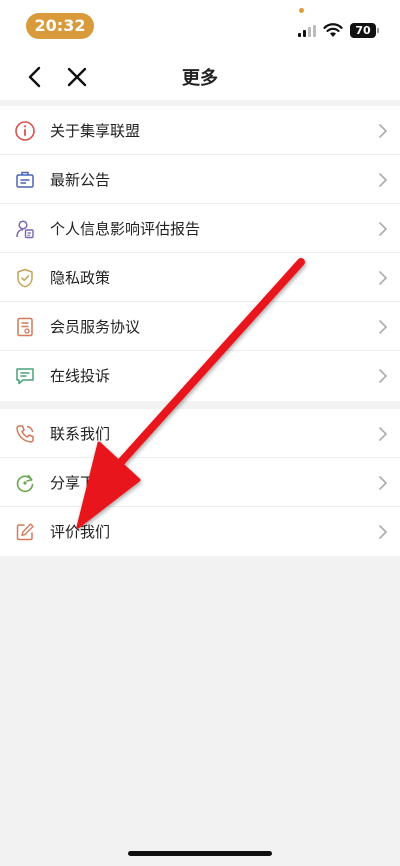 Image resolution: width=400 pixels, height=866 pixels. What do you see at coordinates (378, 30) in the screenshot?
I see `battery-tip` at bounding box center [378, 30].